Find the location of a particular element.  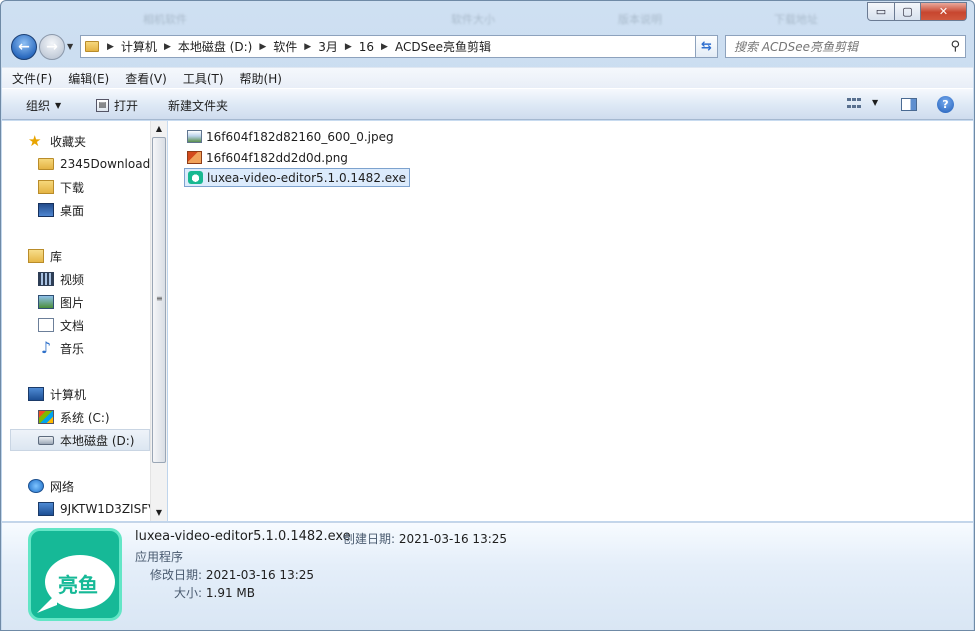

menu-help: 帮助(H) is located at coordinates (261, 78).